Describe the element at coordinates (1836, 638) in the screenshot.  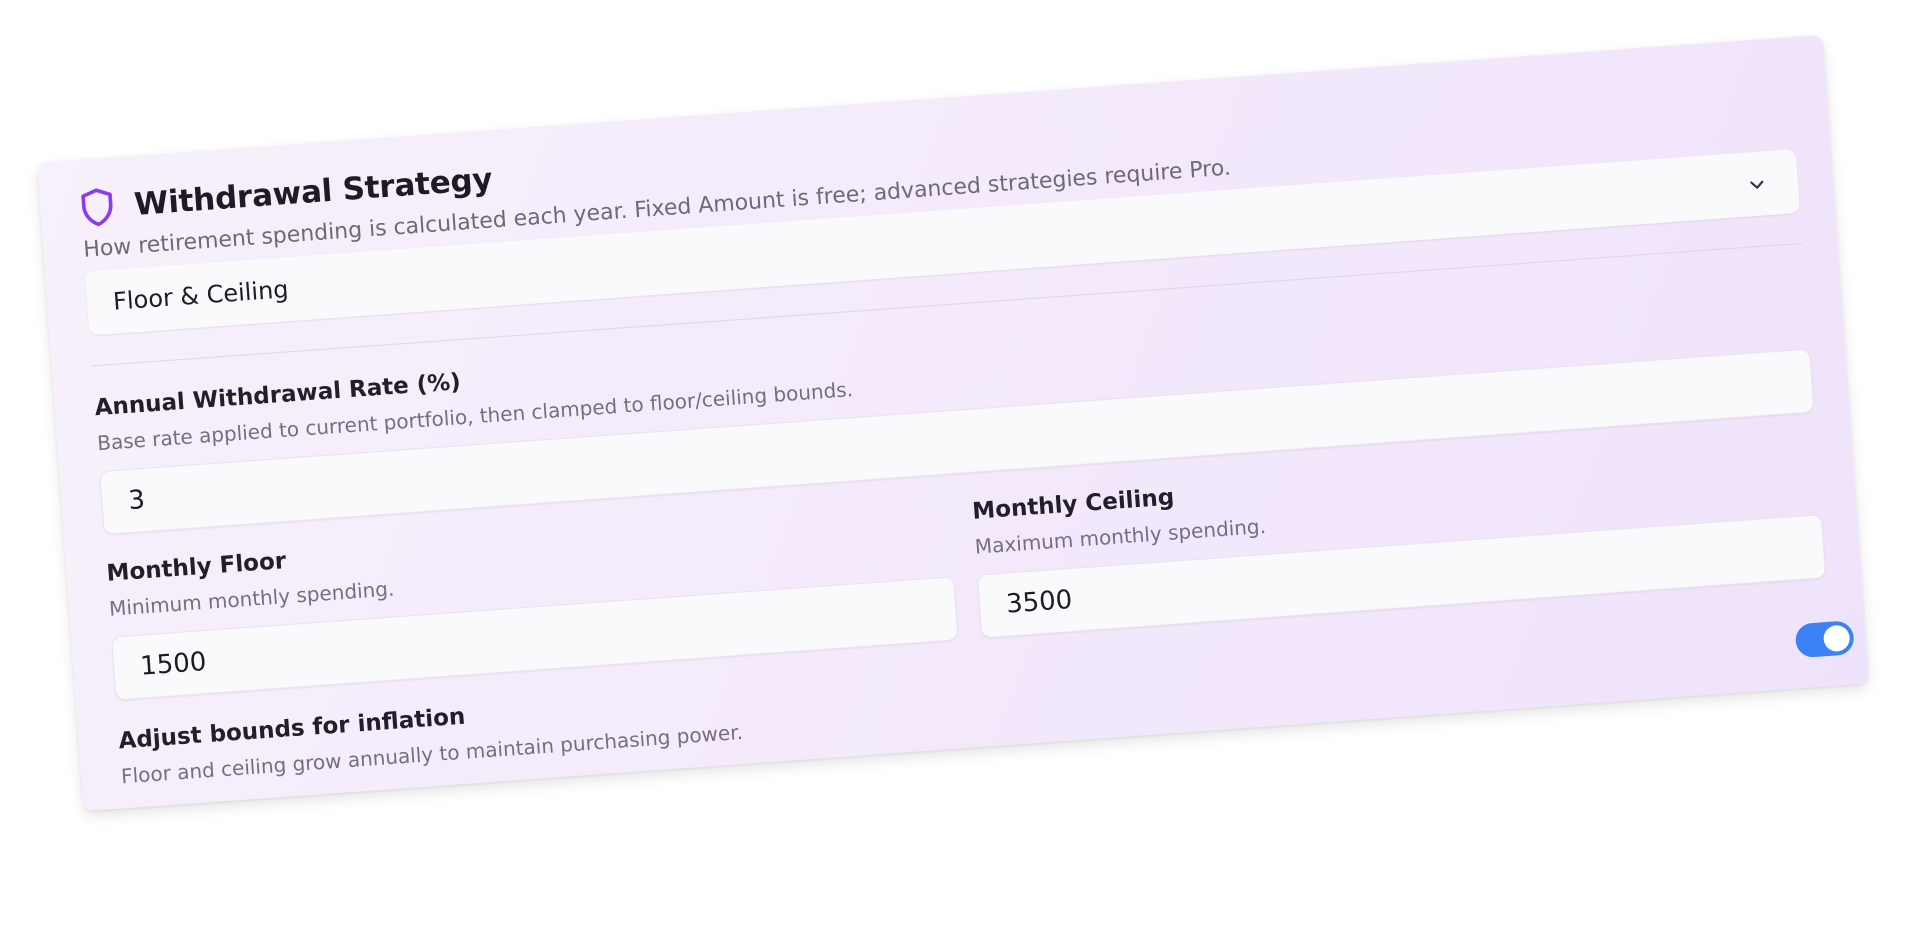
I see `toggle-knob` at that location.